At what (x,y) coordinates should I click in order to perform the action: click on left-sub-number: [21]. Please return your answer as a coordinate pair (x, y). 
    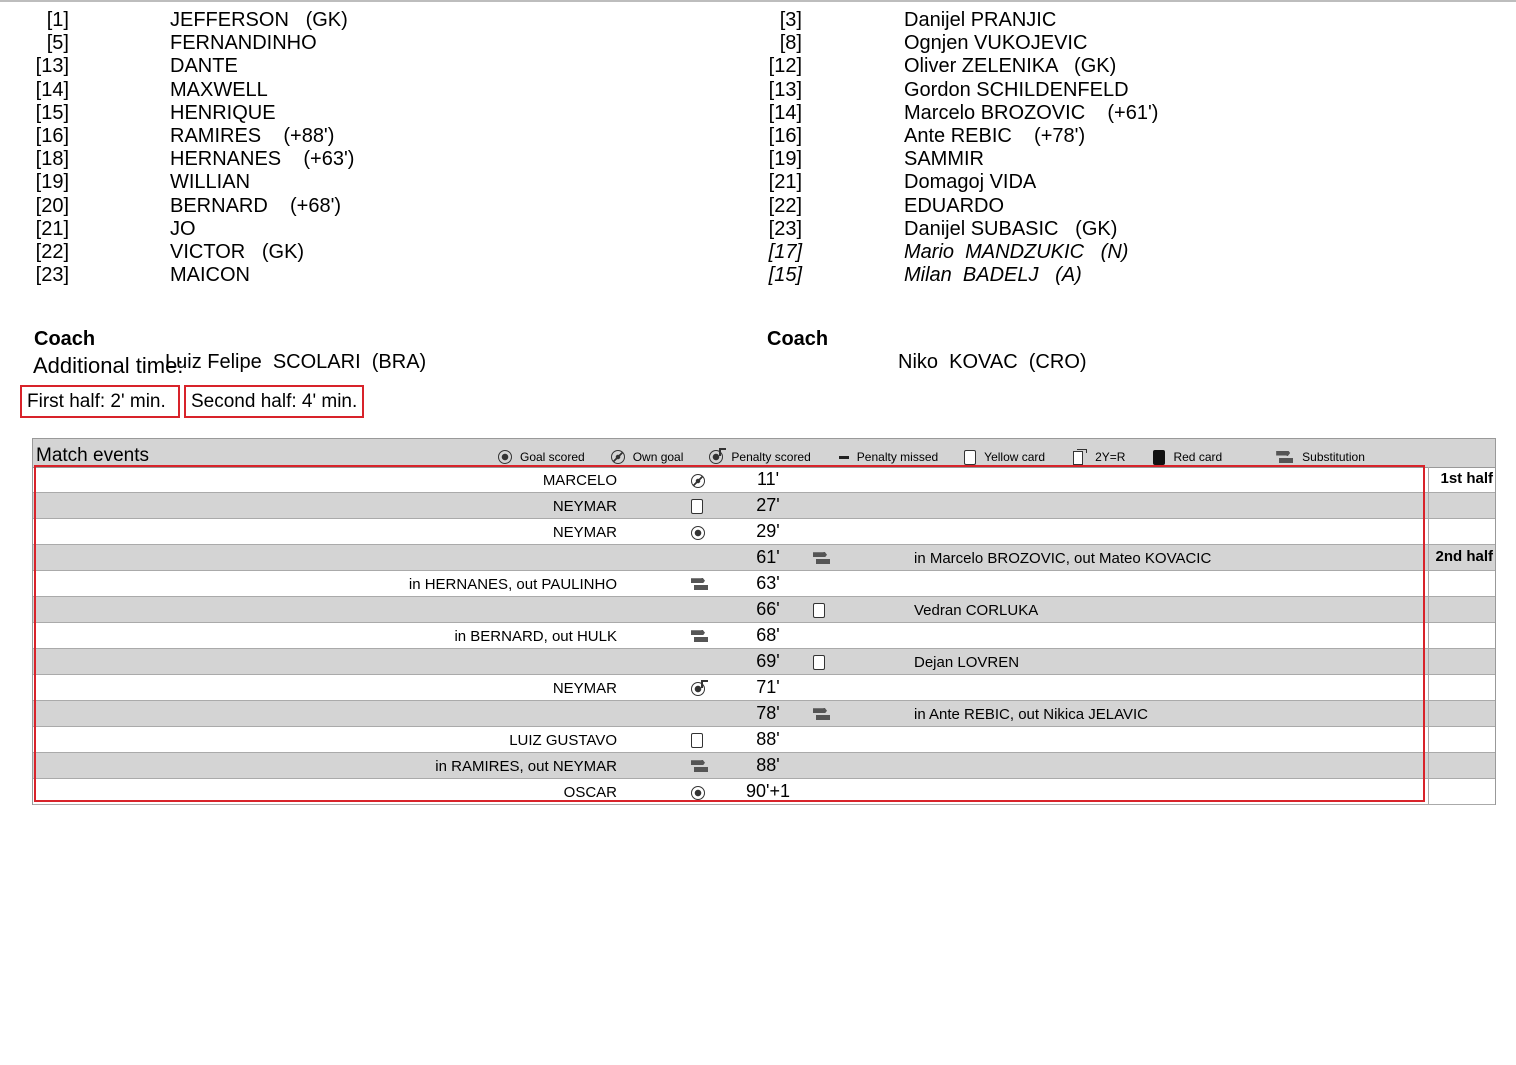
    Looking at the image, I should click on (52, 228).